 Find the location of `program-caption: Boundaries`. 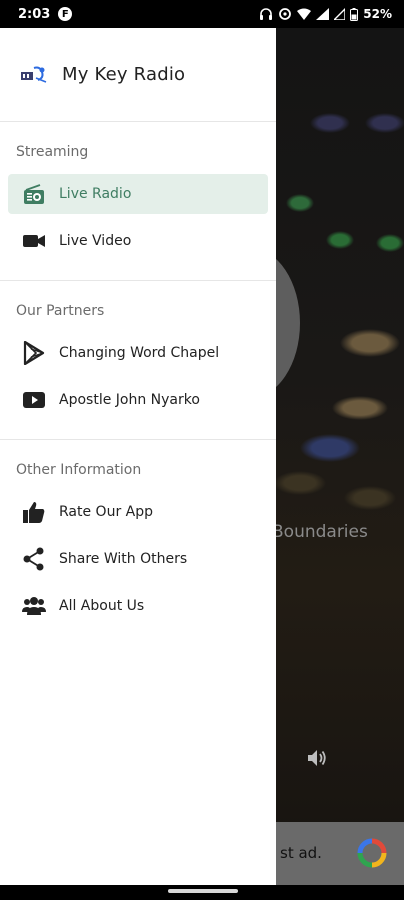

program-caption: Boundaries is located at coordinates (320, 532).